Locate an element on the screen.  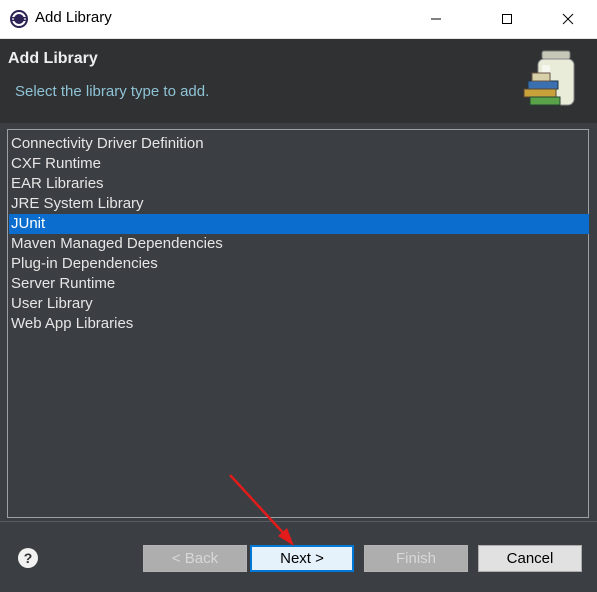
list-item: Server Runtime is located at coordinates (299, 284).